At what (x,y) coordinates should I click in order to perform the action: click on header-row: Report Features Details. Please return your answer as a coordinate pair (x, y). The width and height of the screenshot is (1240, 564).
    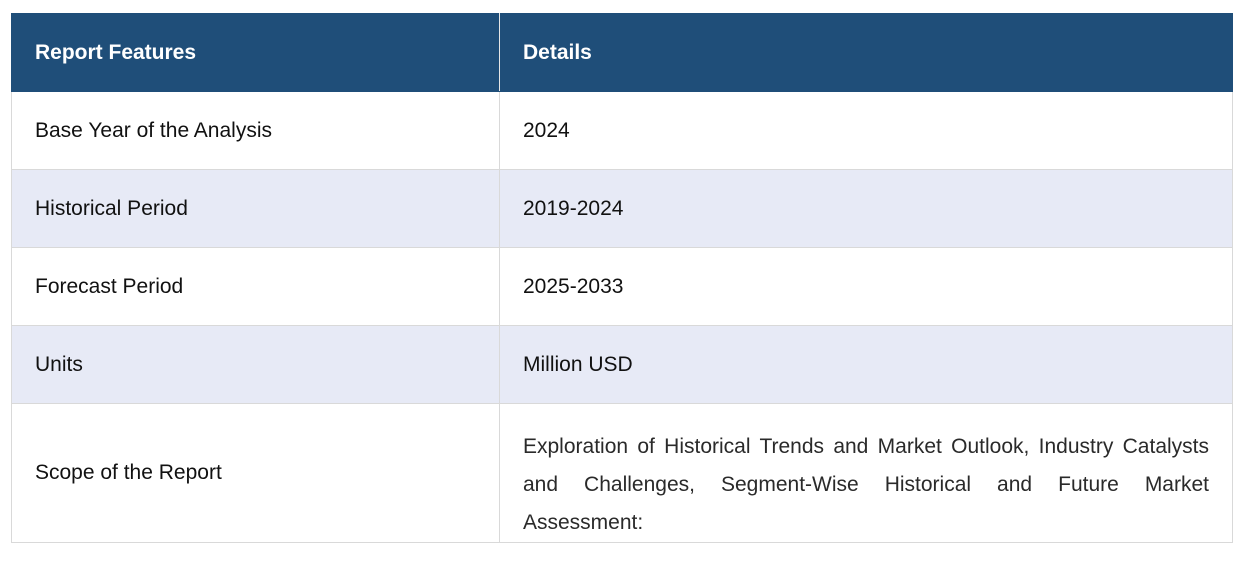
    Looking at the image, I should click on (622, 52).